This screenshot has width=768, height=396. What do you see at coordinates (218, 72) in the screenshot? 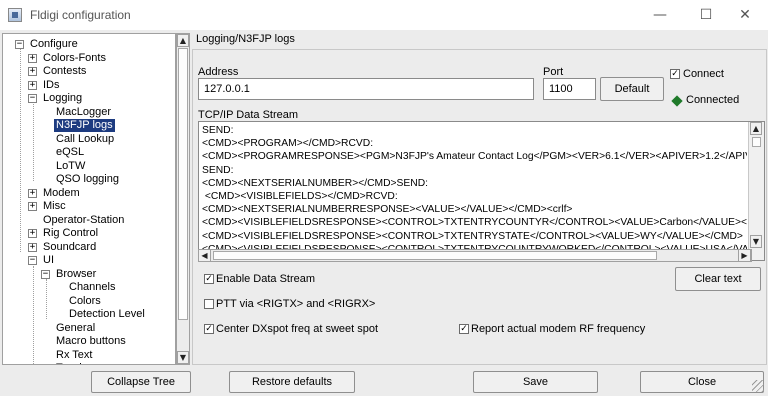
I see `address-label: Address` at bounding box center [218, 72].